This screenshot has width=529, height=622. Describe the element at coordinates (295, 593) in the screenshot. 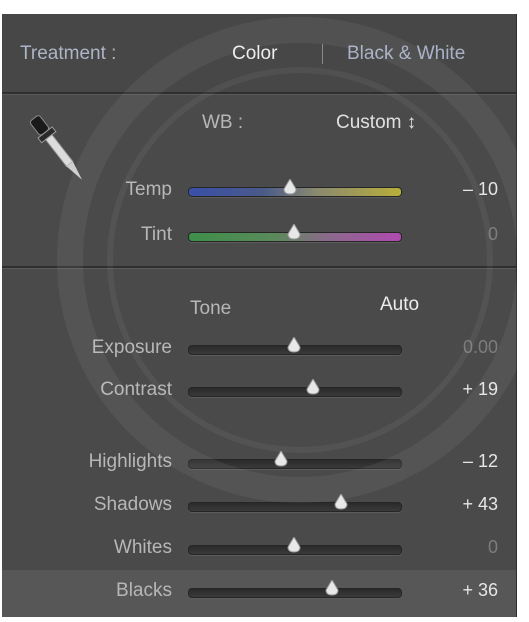

I see `slider-track-blacks` at that location.